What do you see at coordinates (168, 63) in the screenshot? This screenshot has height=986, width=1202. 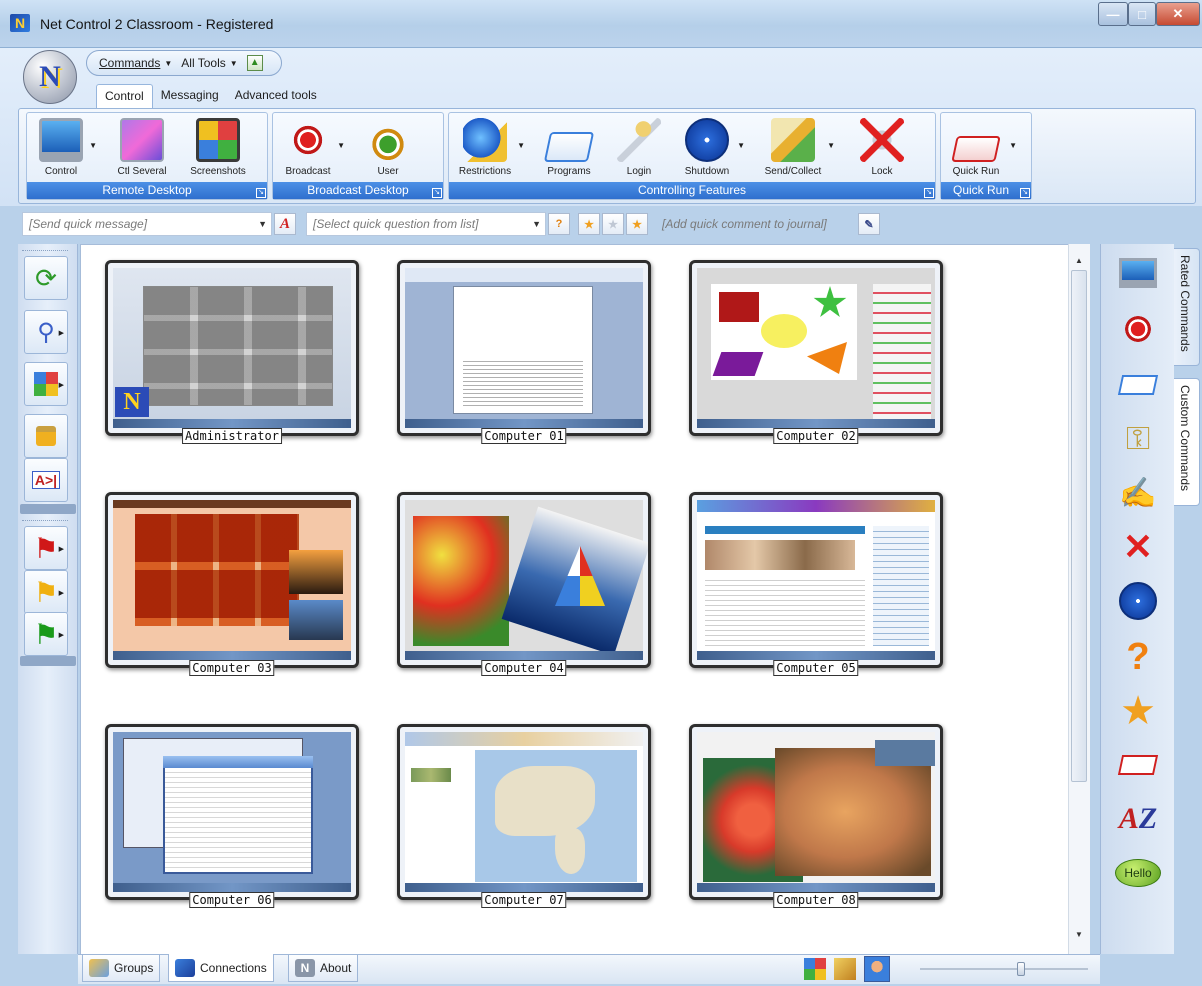 I see `commands-dropdown-icon: ▼` at bounding box center [168, 63].